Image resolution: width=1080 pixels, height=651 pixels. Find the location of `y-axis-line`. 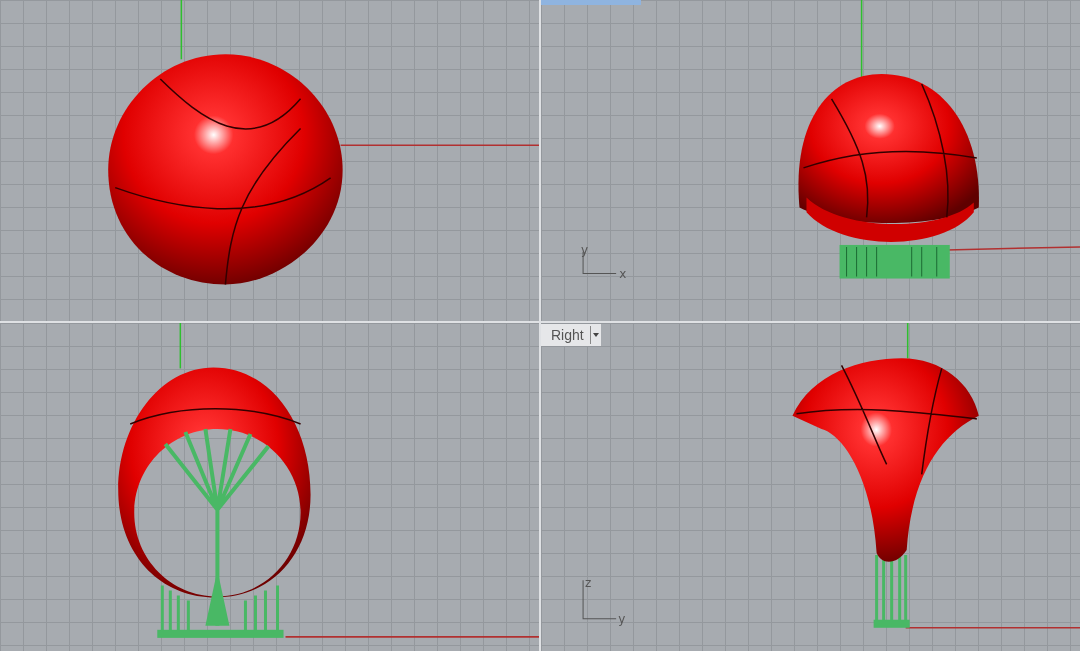

y-axis-line is located at coordinates (181, 30).